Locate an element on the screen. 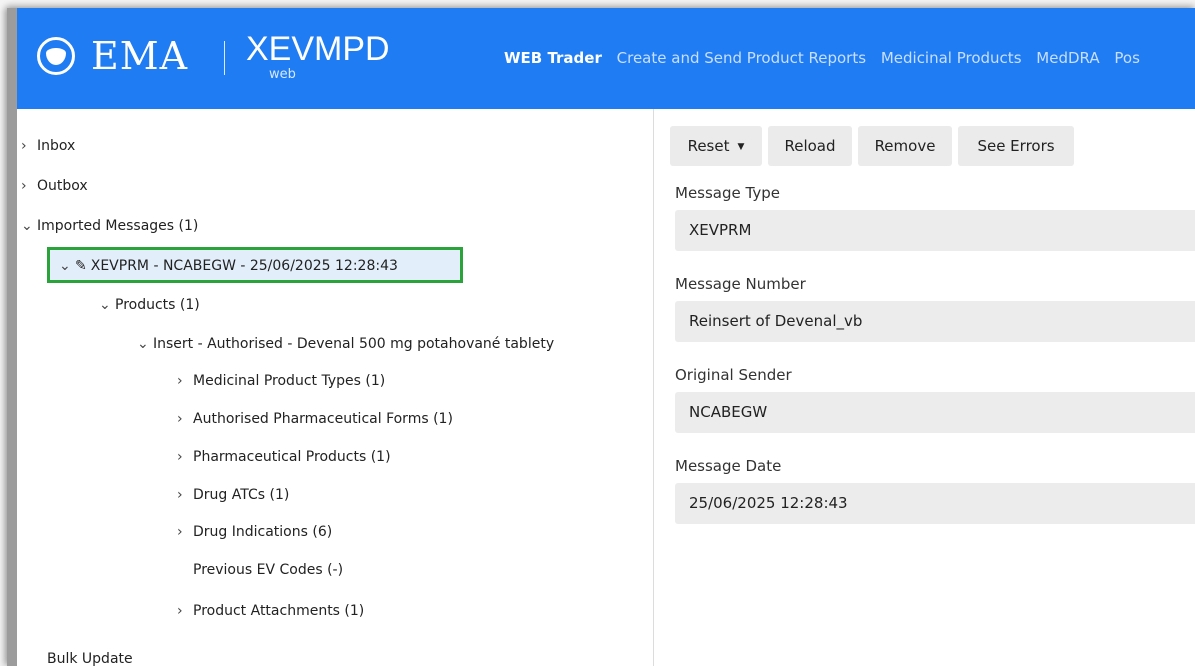  tree-item-products: ⌄ Products (1) is located at coordinates (149, 305).